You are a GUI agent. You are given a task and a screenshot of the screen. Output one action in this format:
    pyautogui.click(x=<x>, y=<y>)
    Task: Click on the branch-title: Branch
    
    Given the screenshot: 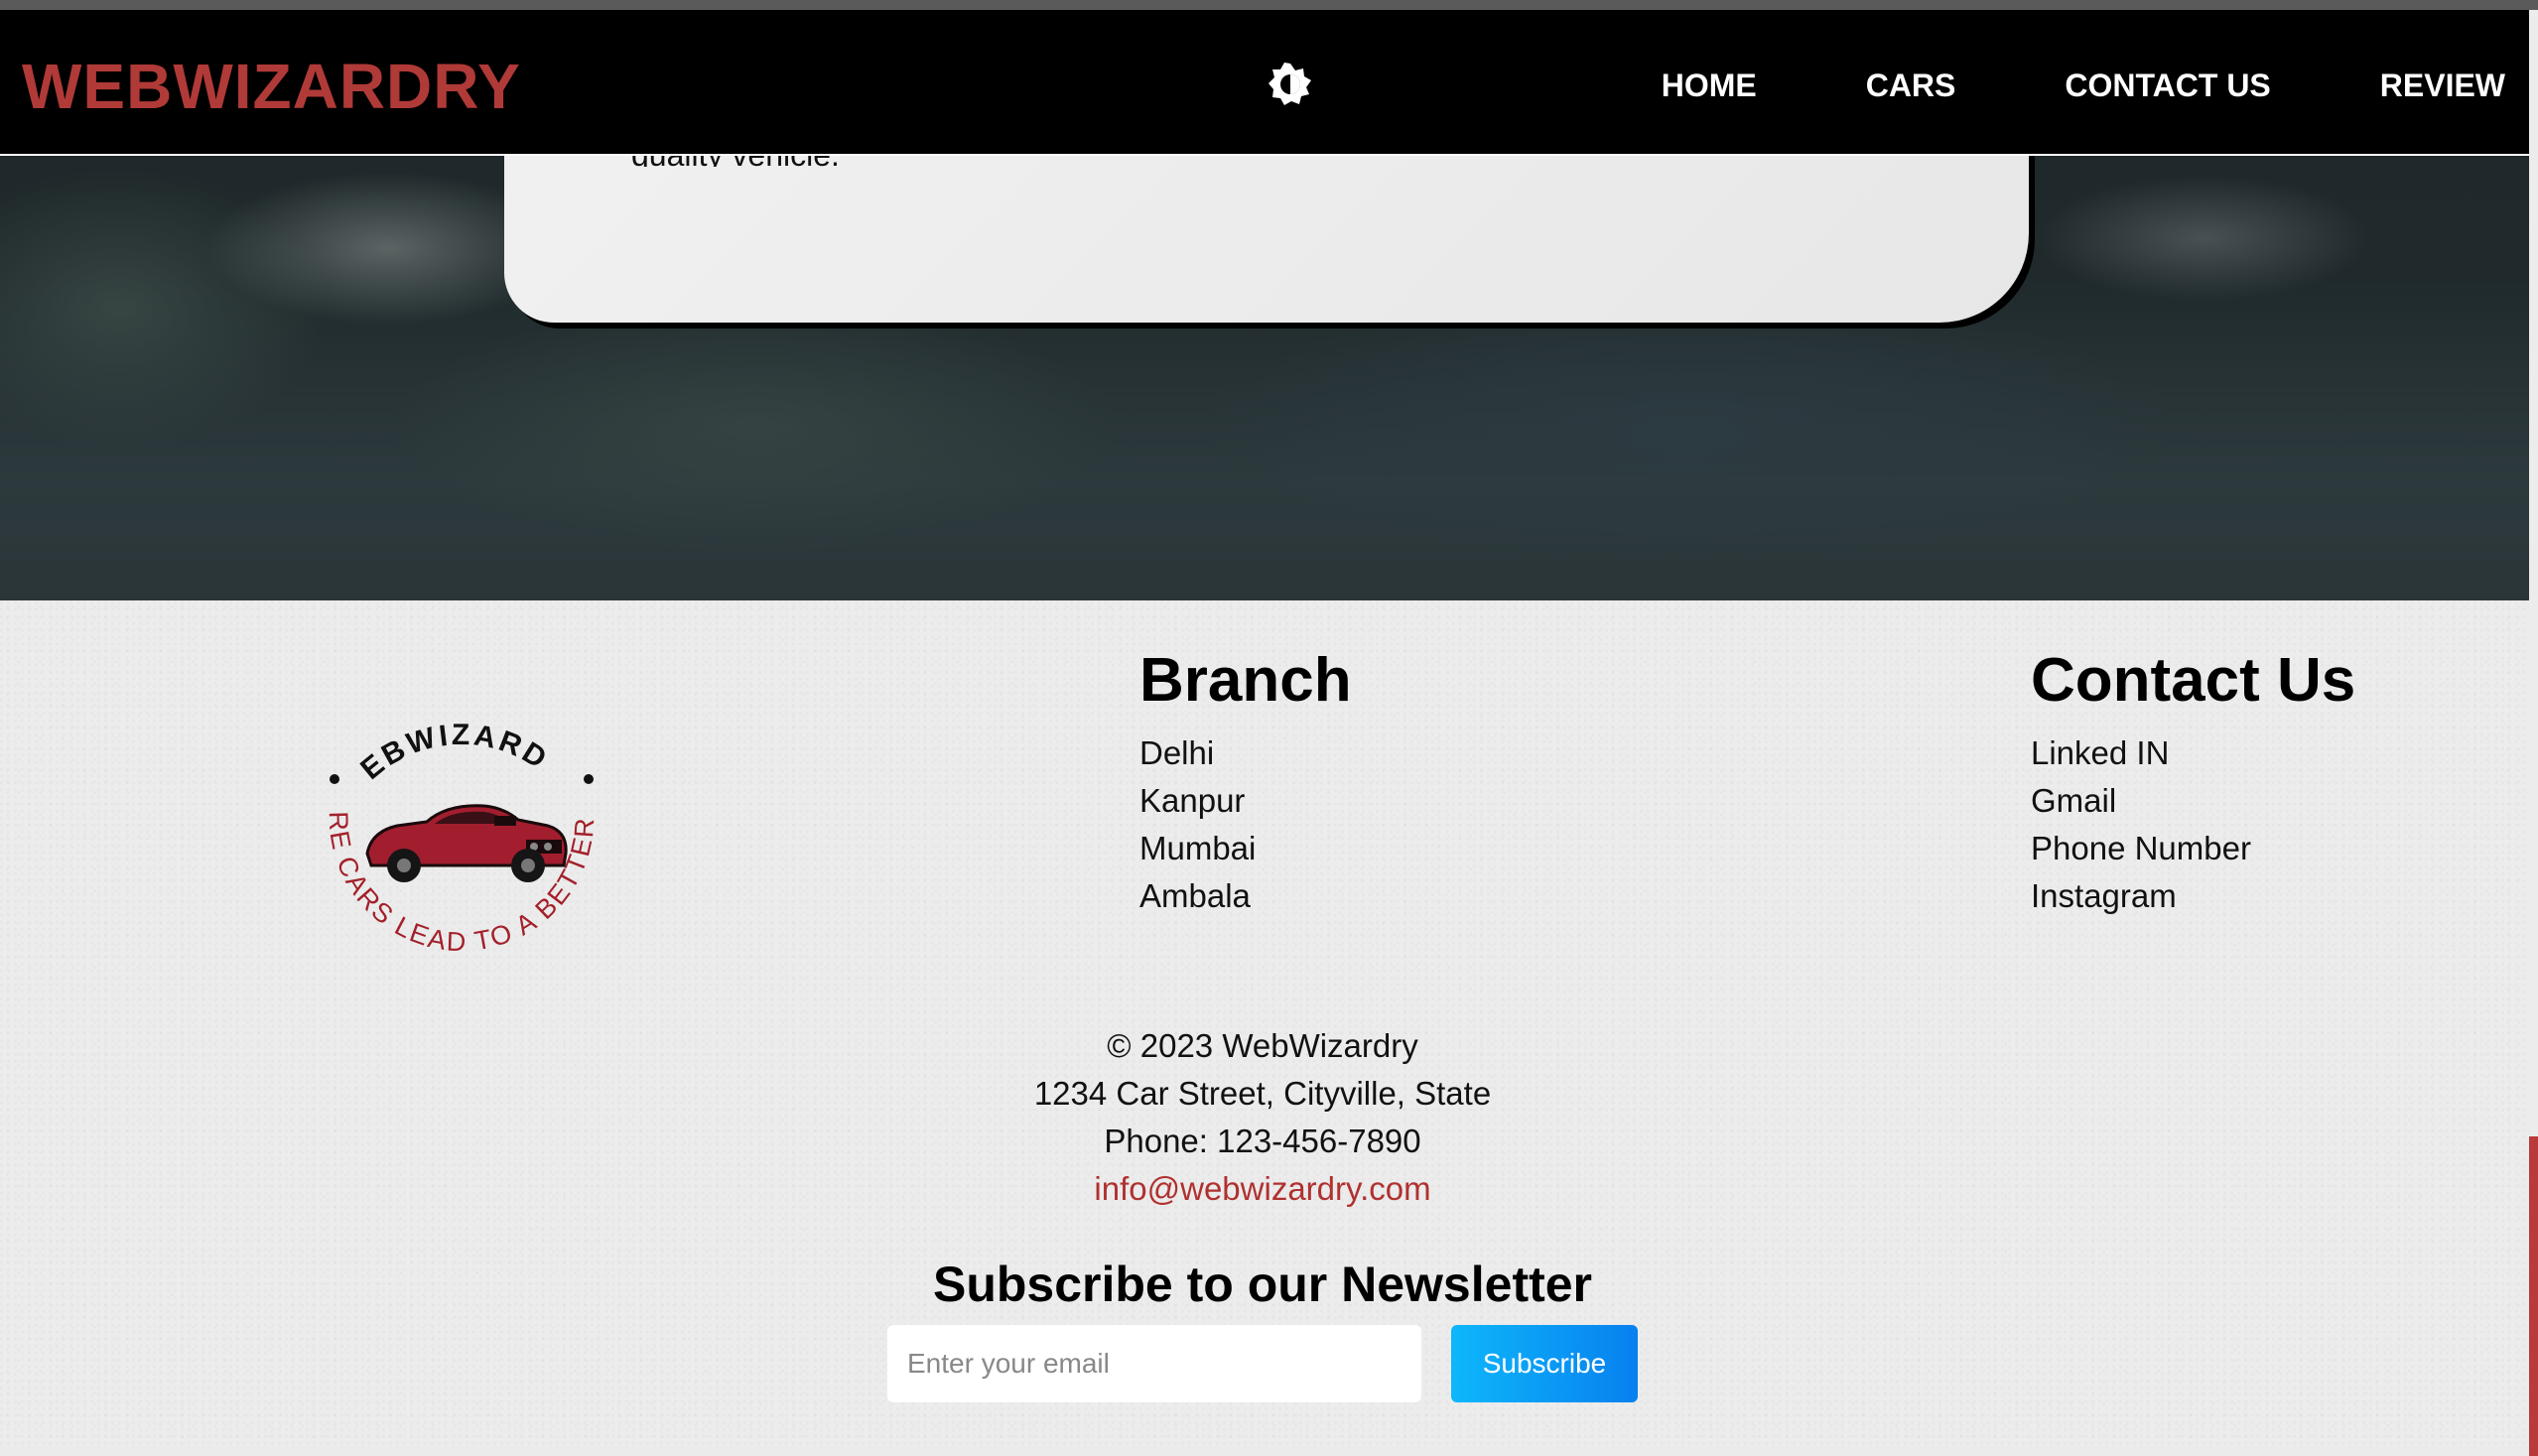 What is the action you would take?
    pyautogui.click(x=1245, y=680)
    